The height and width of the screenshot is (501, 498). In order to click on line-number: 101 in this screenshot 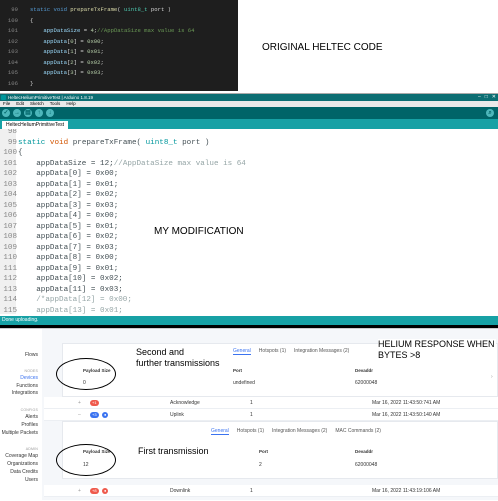, I will do `click(10, 163)`.